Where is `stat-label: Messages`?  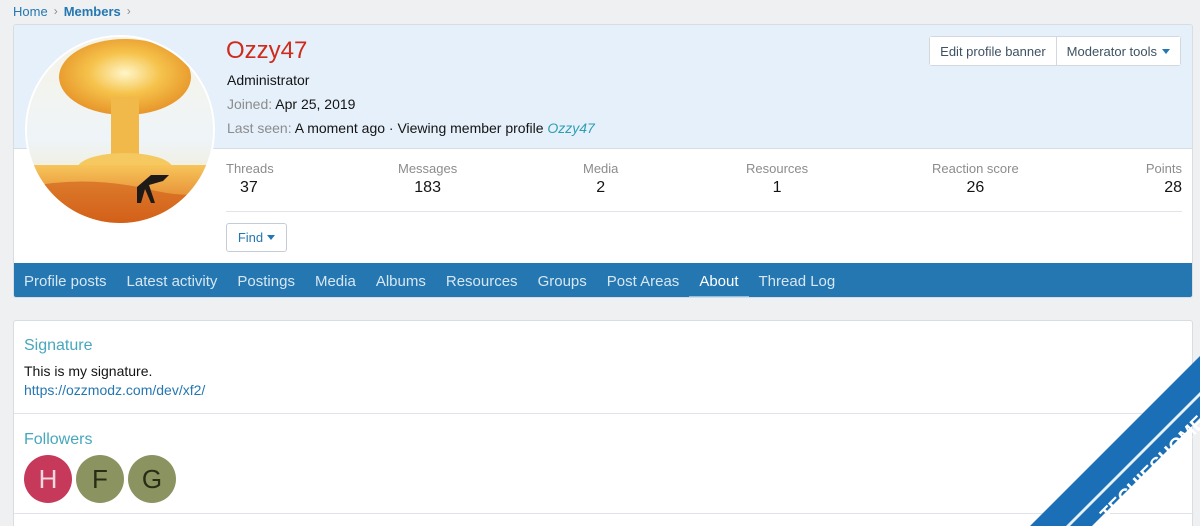 stat-label: Messages is located at coordinates (428, 168).